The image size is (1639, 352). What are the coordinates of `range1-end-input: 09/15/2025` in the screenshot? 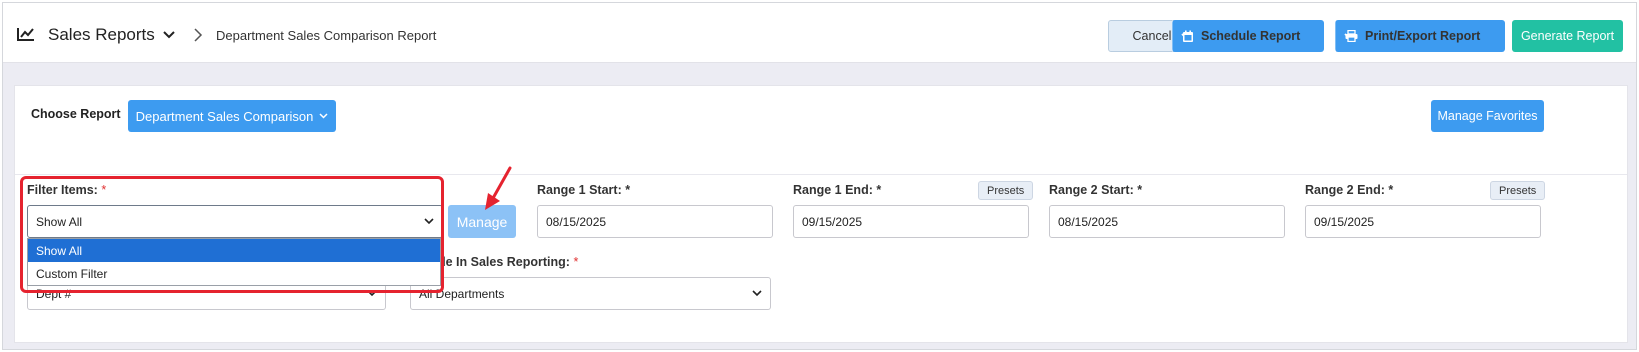 It's located at (911, 221).